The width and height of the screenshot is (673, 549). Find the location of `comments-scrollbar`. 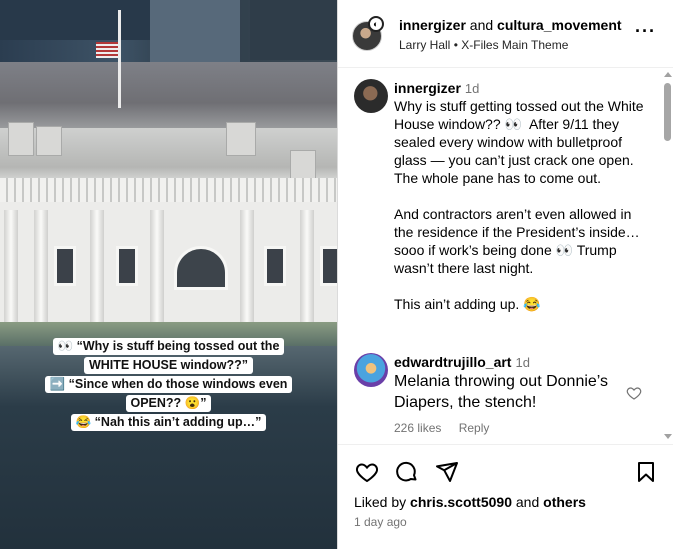

comments-scrollbar is located at coordinates (667, 256).